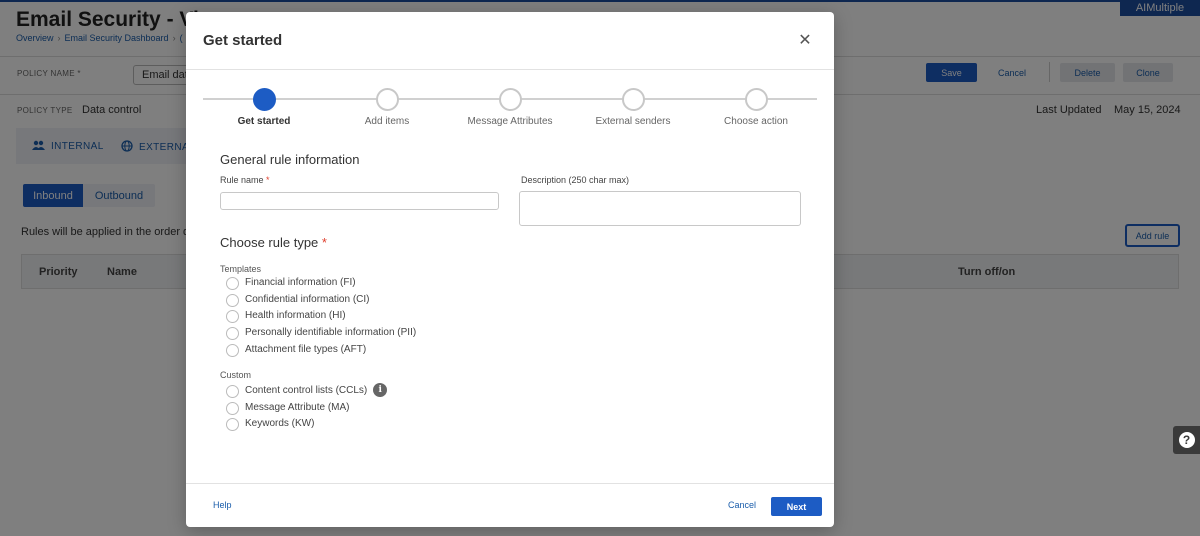  I want to click on rule-type-heading: Choose rule type *, so click(273, 242).